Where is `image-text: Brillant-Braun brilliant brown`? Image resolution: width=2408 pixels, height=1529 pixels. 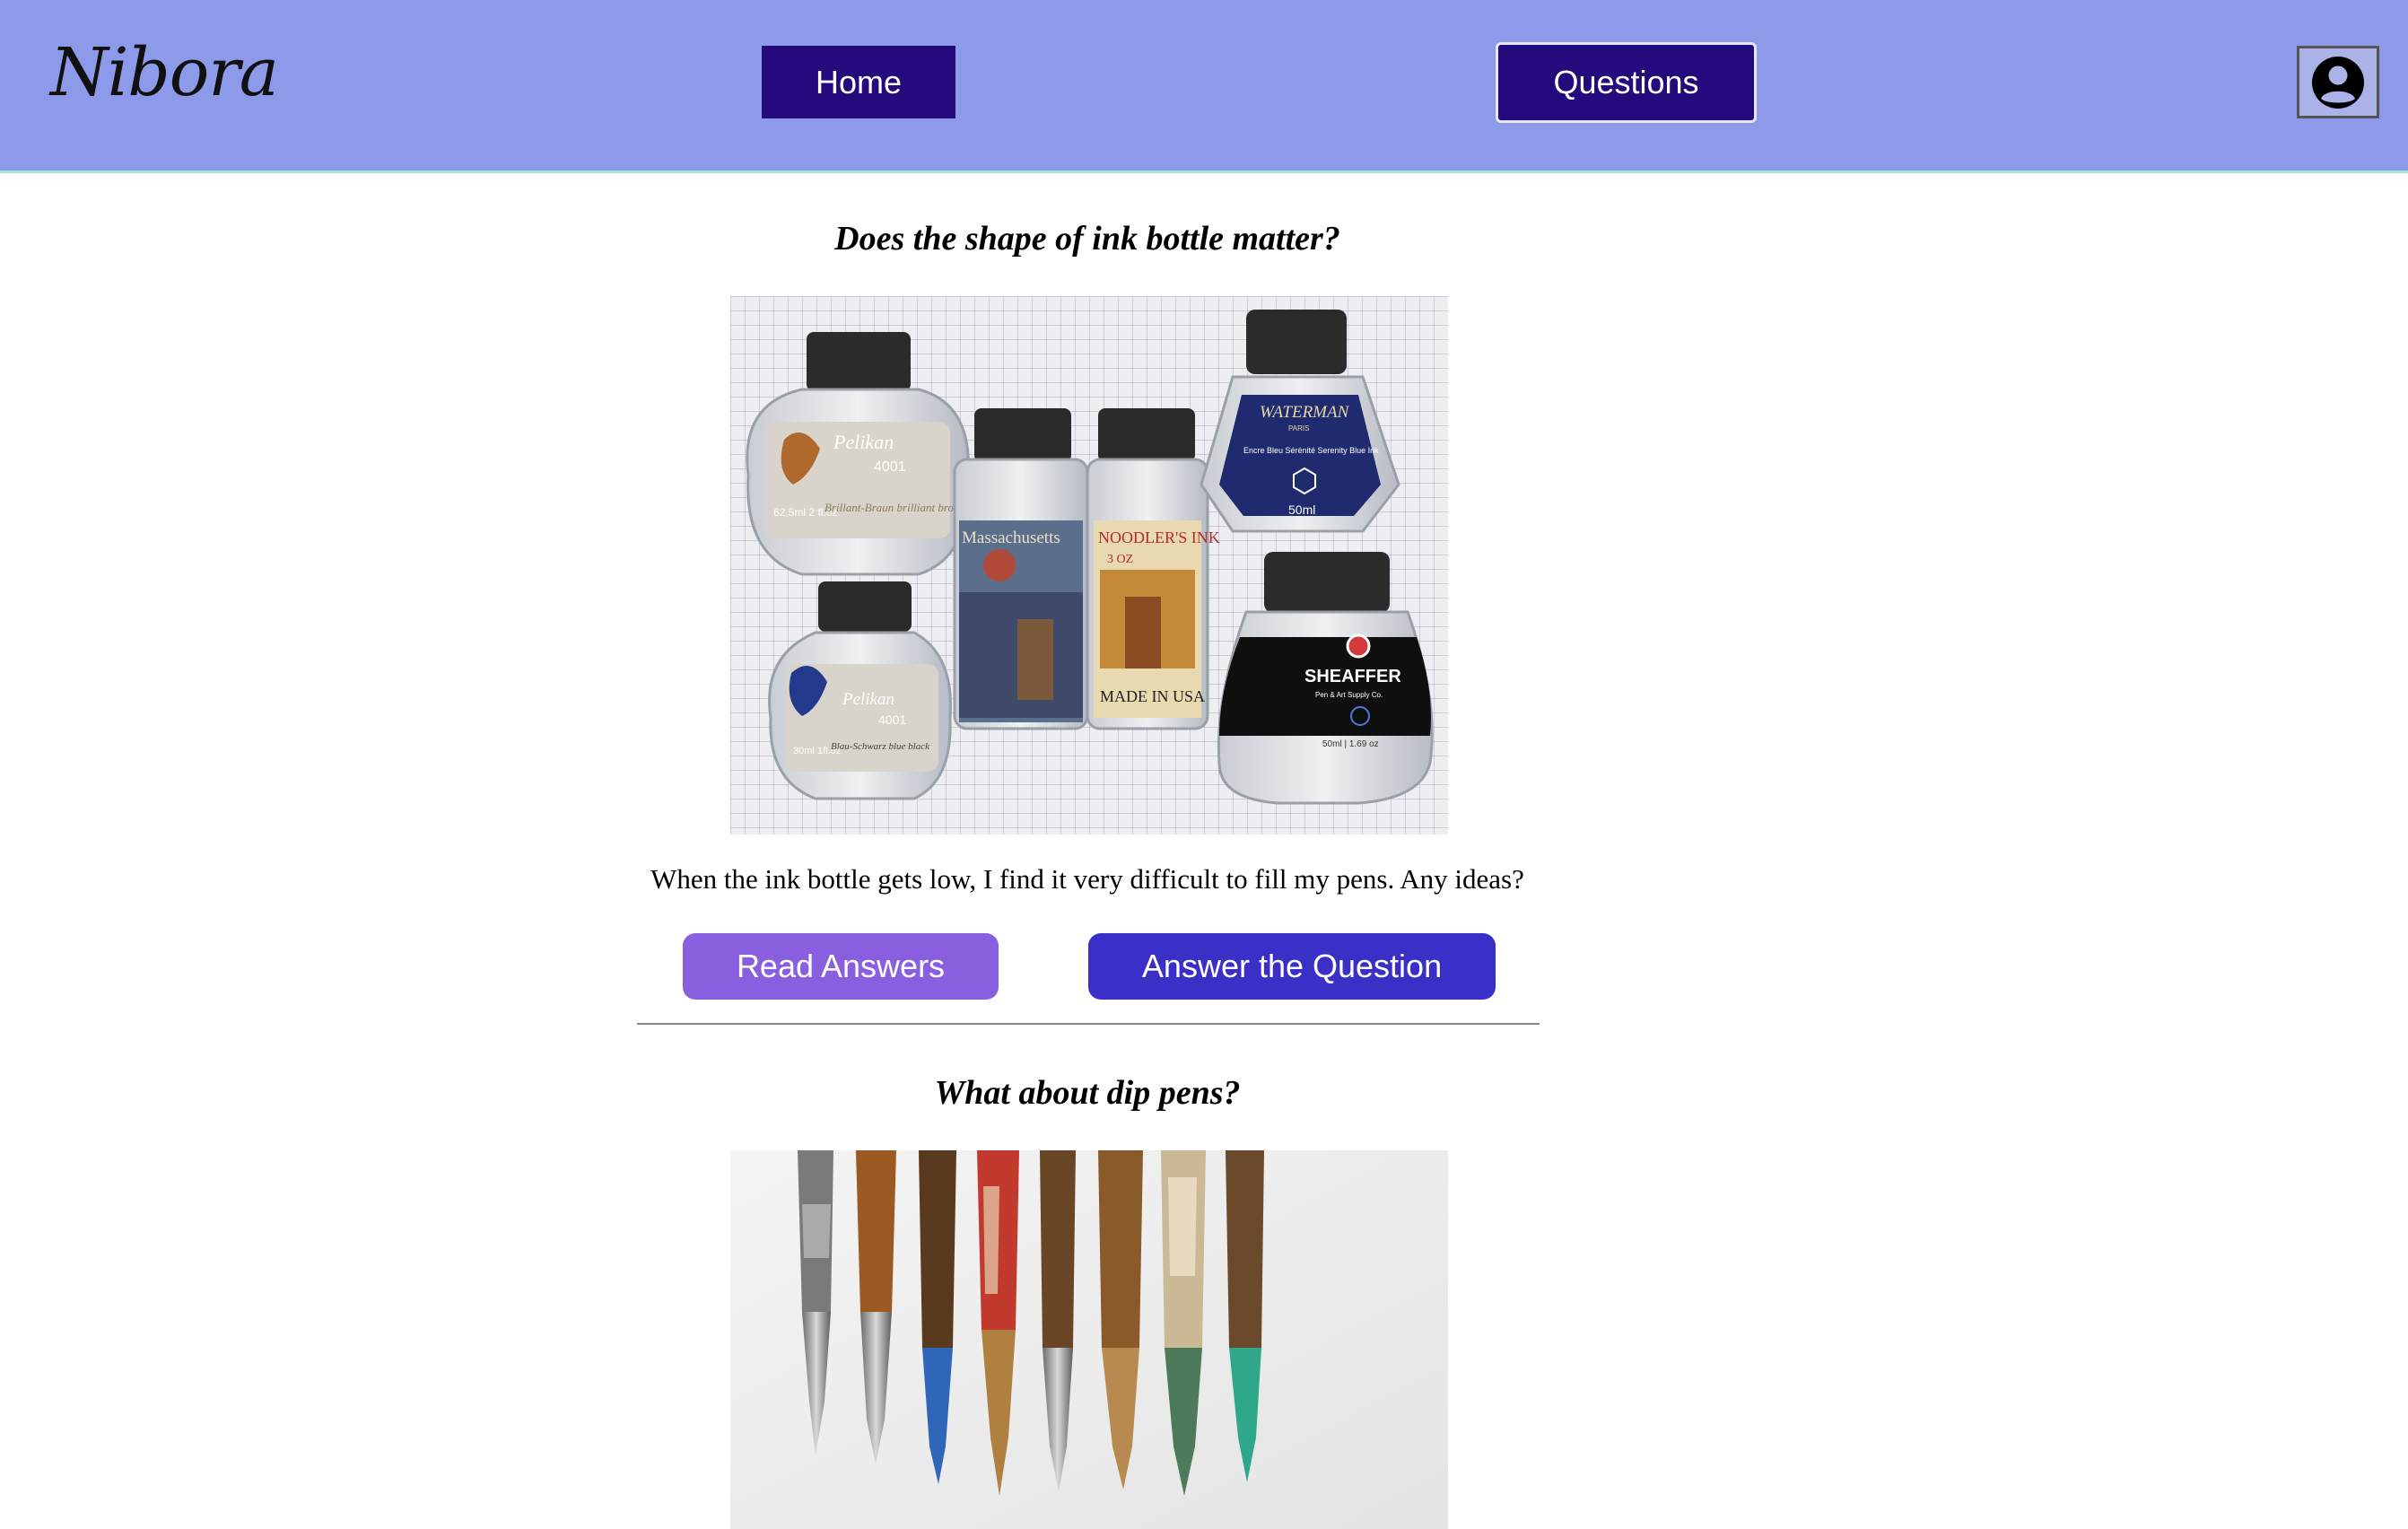 image-text: Brillant-Braun brilliant brown is located at coordinates (895, 508).